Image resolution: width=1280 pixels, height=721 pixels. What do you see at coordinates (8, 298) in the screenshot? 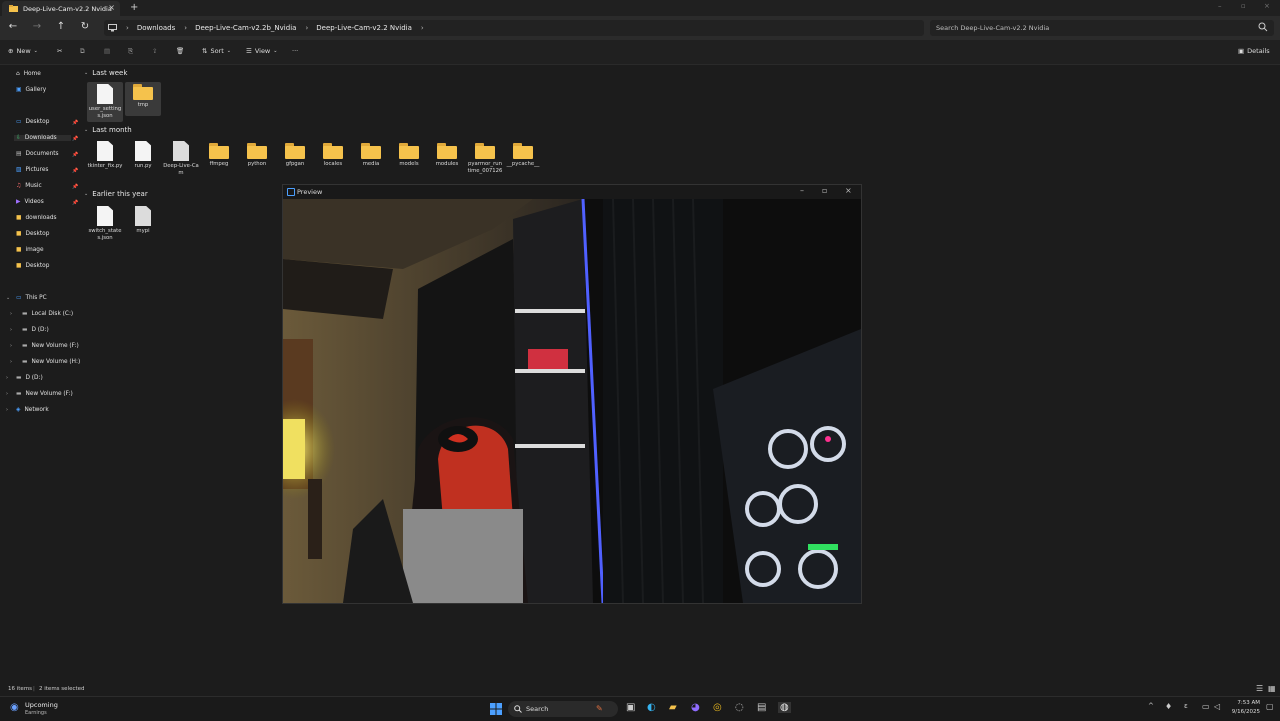
I see `chevron-down-icon: ⌄` at bounding box center [8, 298].